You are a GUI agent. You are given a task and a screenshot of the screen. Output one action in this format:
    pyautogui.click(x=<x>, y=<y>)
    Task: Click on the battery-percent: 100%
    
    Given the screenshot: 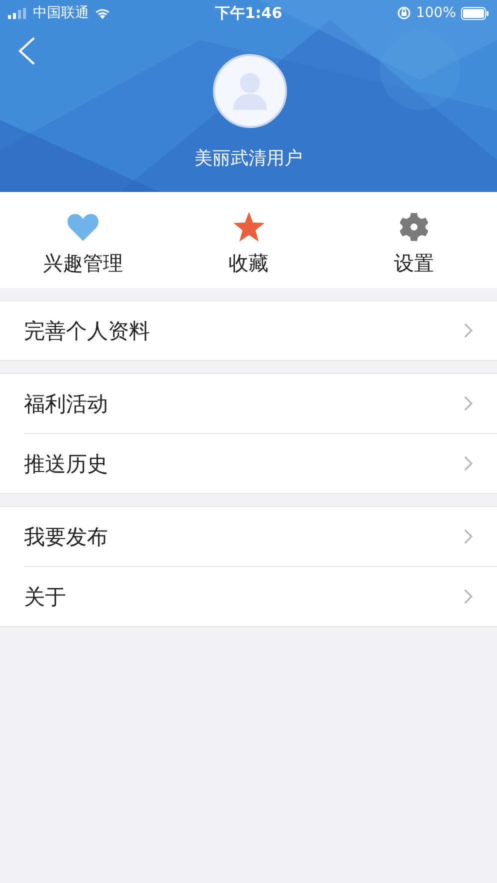 What is the action you would take?
    pyautogui.click(x=436, y=13)
    